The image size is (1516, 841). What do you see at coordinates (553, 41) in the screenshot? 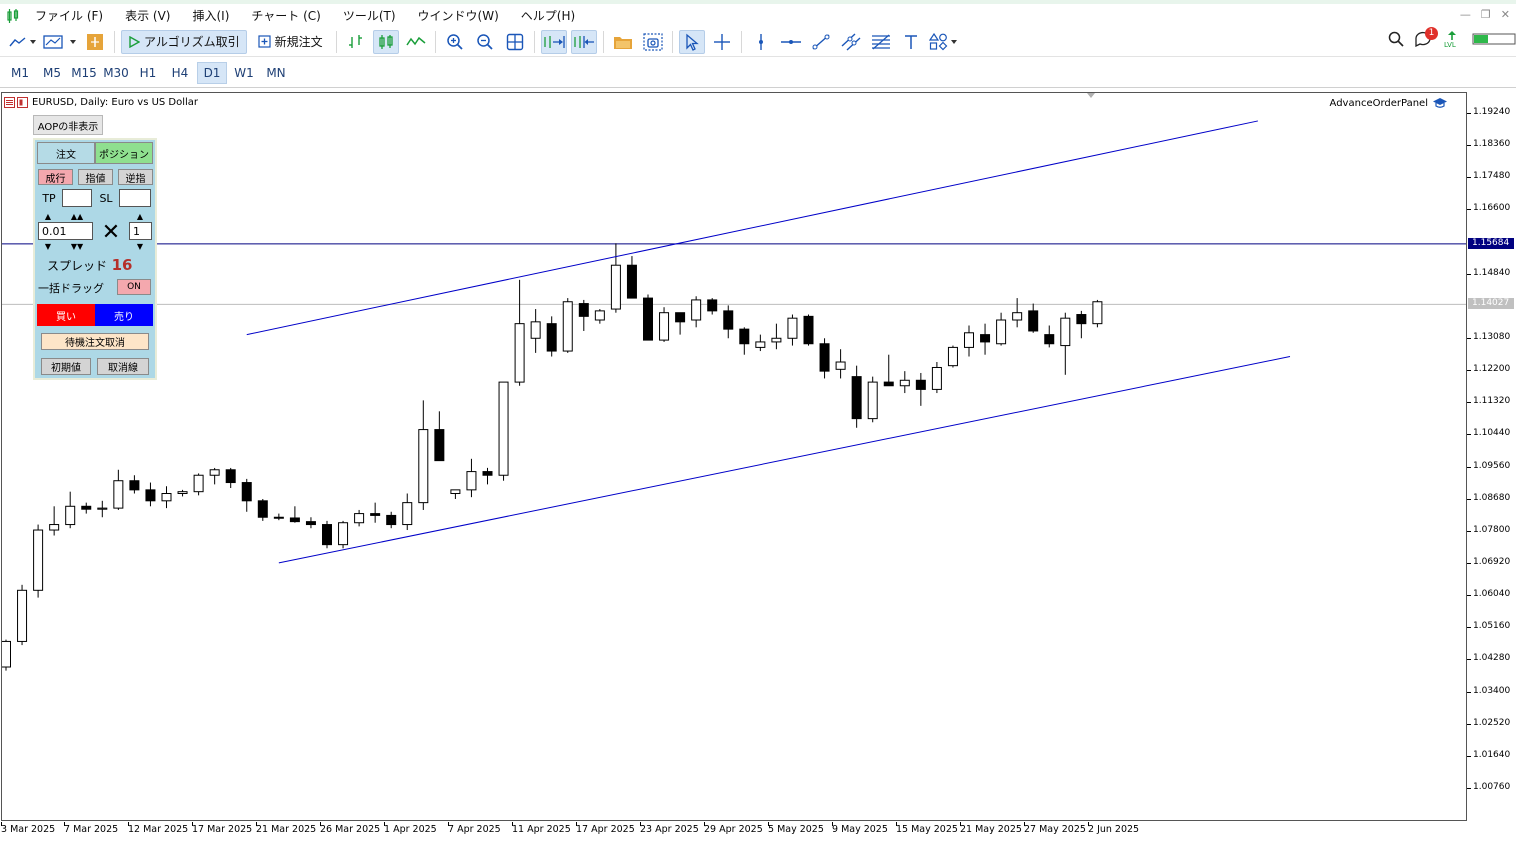
I see `auto-scroll-icon` at bounding box center [553, 41].